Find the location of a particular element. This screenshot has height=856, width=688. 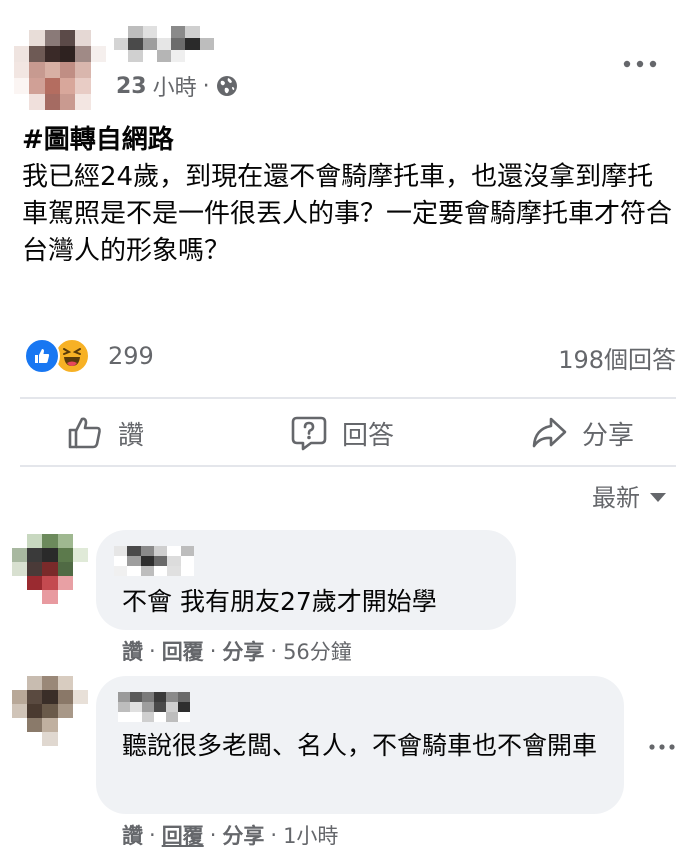

comment-actions: 讚 · 回覆 · 分享 · 56分鐘 is located at coordinates (237, 651).